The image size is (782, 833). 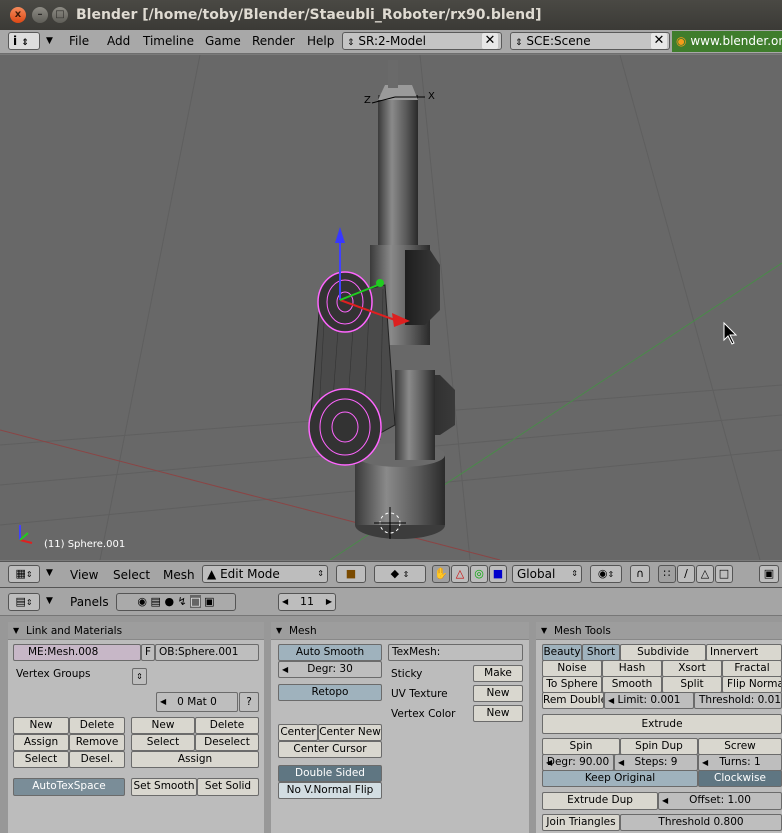 What do you see at coordinates (701, 822) in the screenshot?
I see `join-threshold-field: Threshold 0.800` at bounding box center [701, 822].